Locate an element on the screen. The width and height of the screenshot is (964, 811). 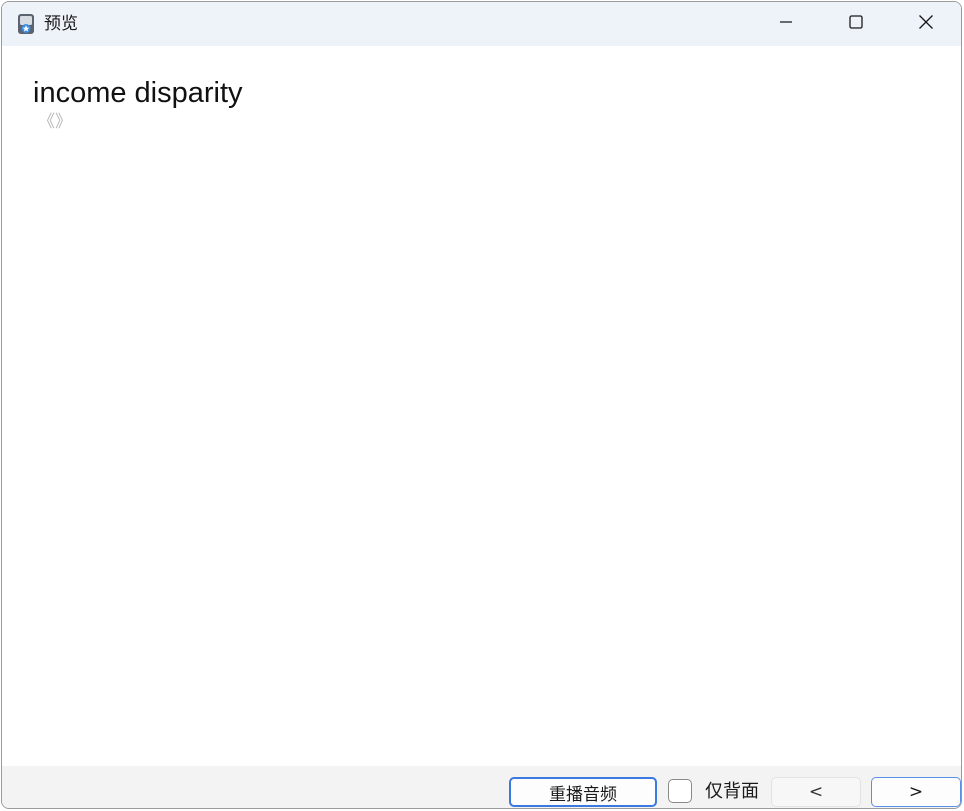
back-only-label: 仅背面 is located at coordinates (732, 792).